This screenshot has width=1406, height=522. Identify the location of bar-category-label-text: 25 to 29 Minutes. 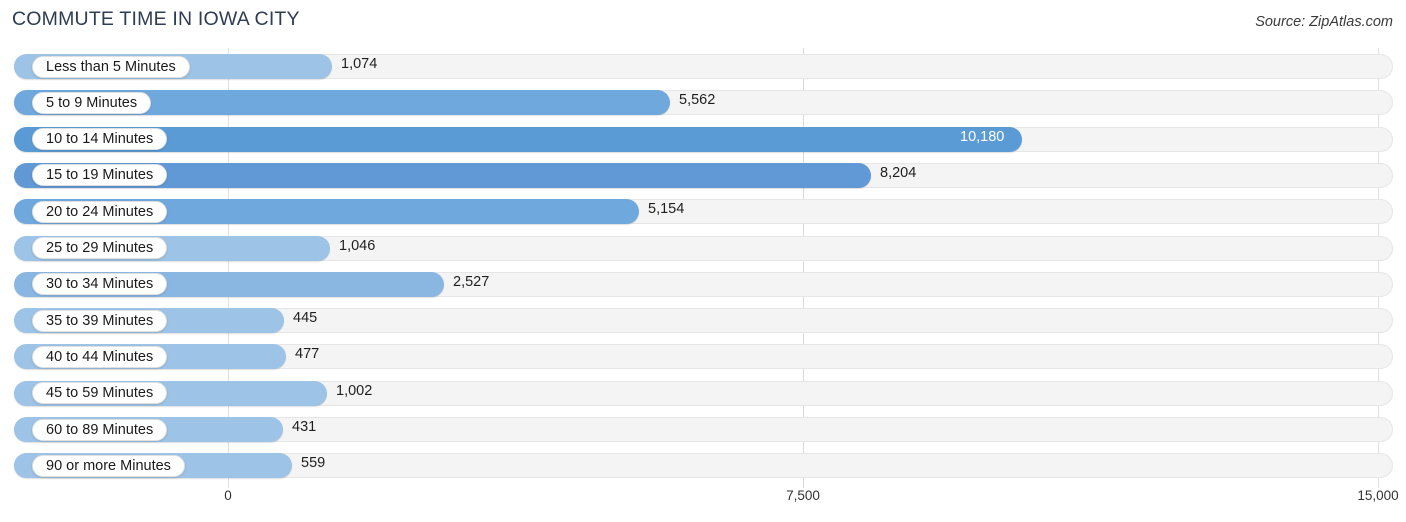
(100, 248).